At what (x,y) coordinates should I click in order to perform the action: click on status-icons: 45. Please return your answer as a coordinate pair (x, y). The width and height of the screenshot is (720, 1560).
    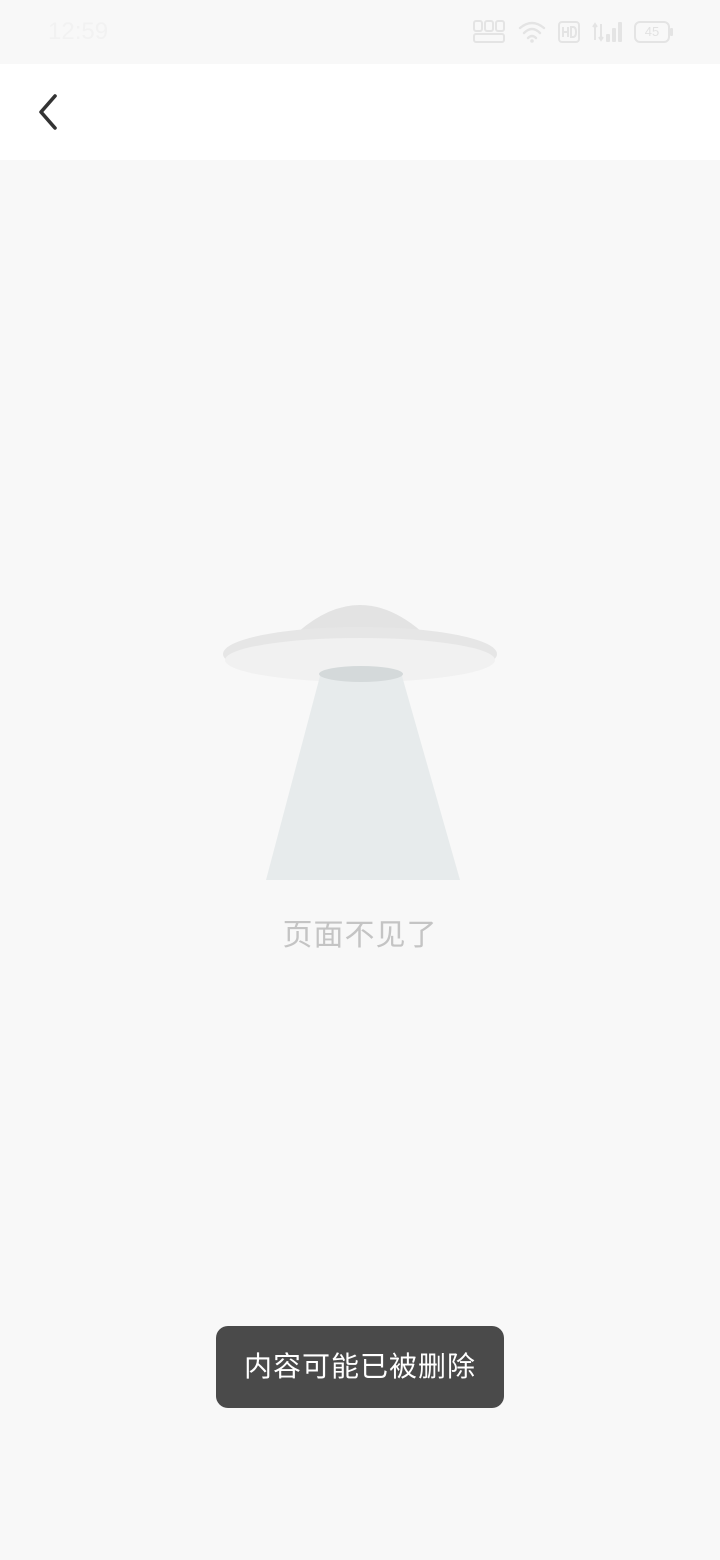
    Looking at the image, I should click on (573, 32).